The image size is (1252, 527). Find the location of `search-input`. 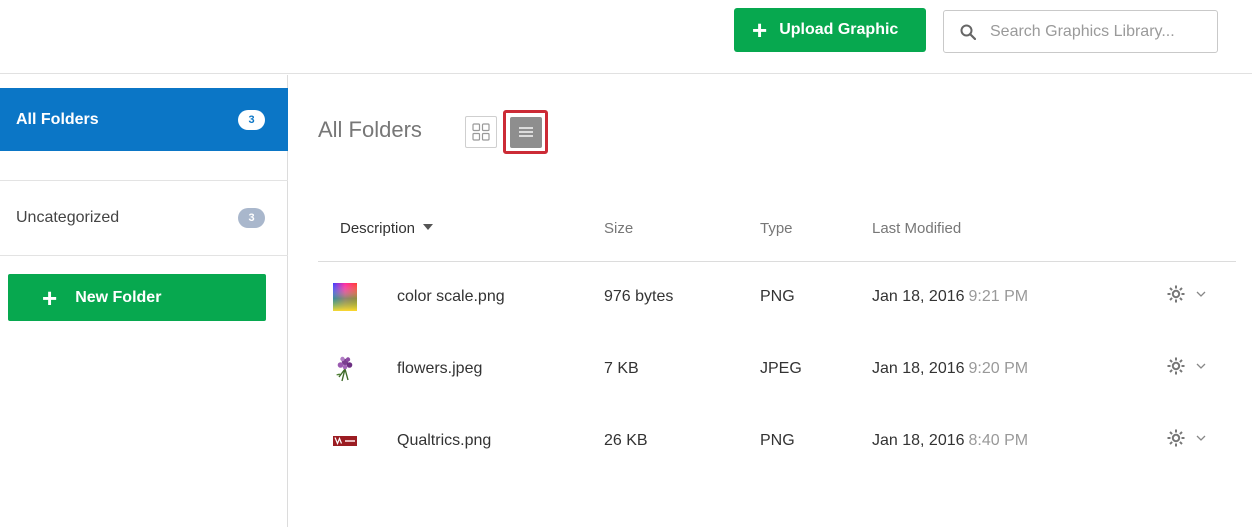

search-input is located at coordinates (1097, 31).